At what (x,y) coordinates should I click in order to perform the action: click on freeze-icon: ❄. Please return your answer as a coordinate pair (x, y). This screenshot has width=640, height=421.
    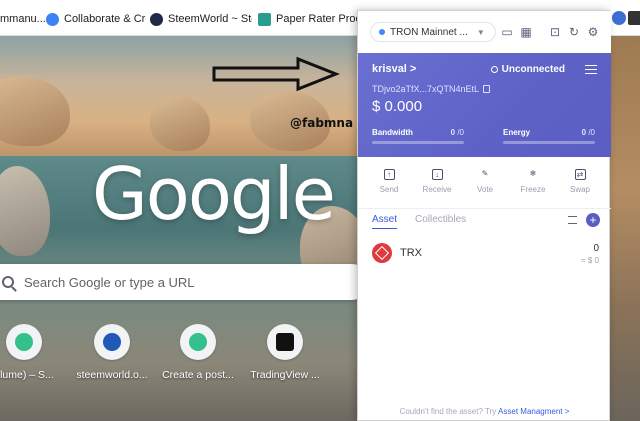
    Looking at the image, I should click on (533, 173).